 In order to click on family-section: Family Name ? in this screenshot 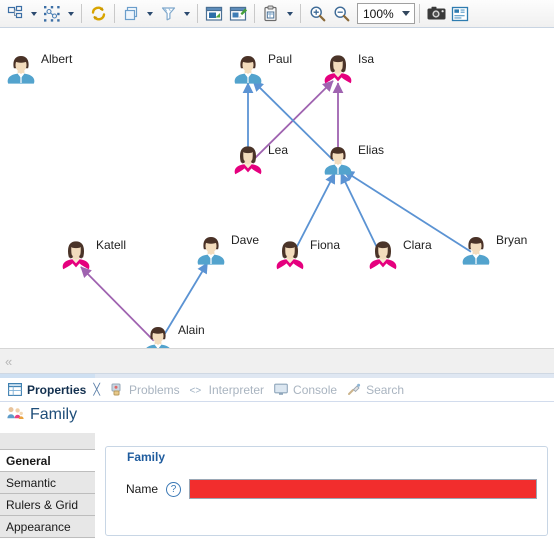, I will do `click(326, 491)`.